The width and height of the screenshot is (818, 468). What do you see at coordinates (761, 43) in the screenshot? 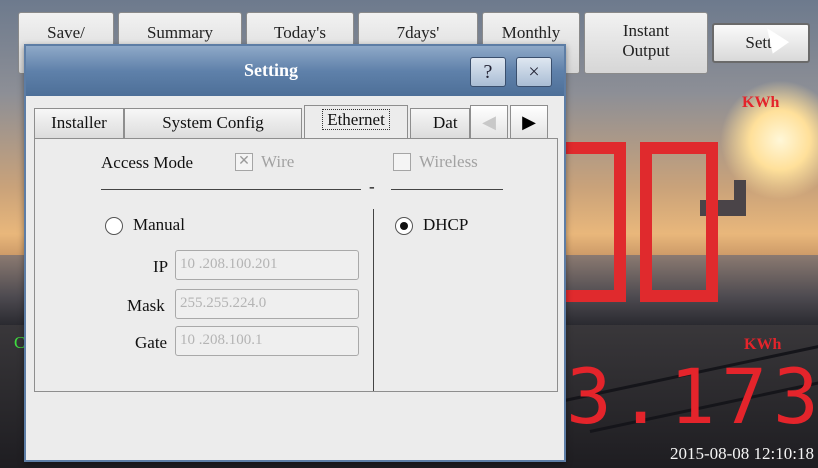
I see `tab-settings: Setti` at bounding box center [761, 43].